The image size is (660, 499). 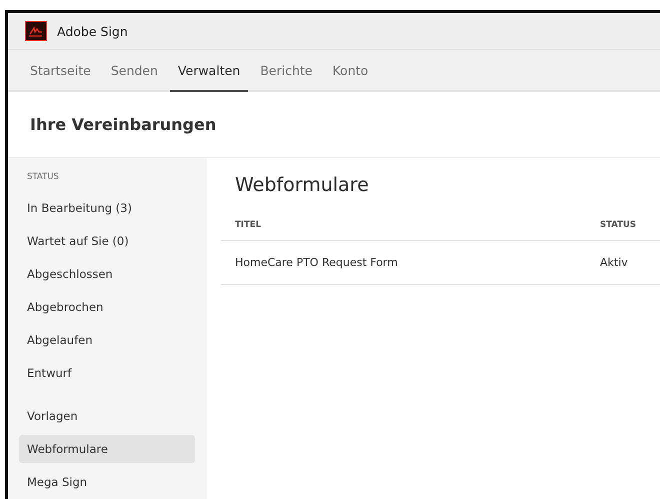 I want to click on sidebar-item: Abgebrochen, so click(x=107, y=307).